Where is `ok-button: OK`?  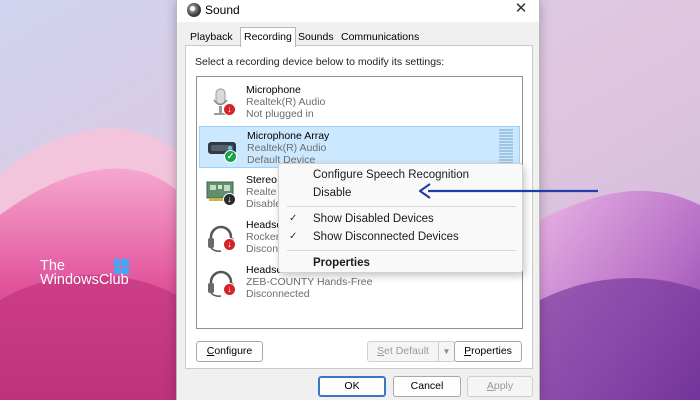
ok-button: OK is located at coordinates (352, 386).